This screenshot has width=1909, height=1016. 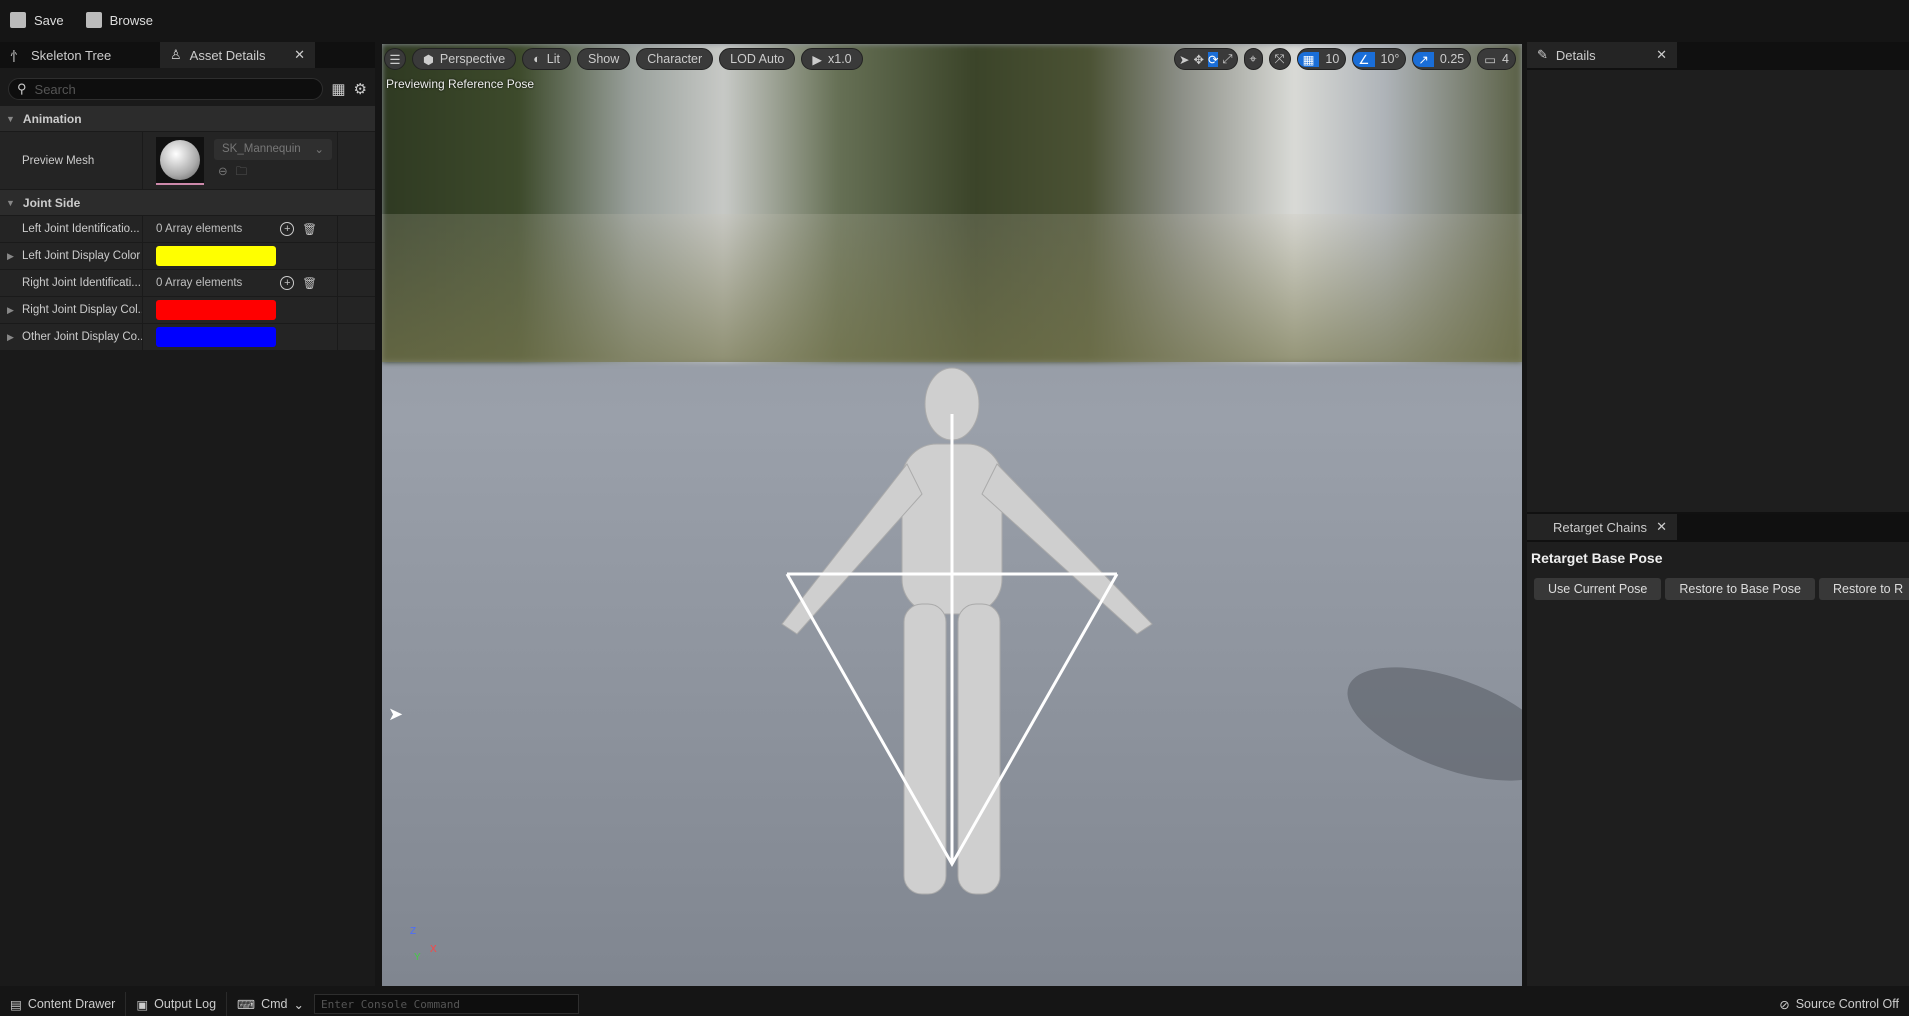 I want to click on axis-y: Y, so click(x=417, y=957).